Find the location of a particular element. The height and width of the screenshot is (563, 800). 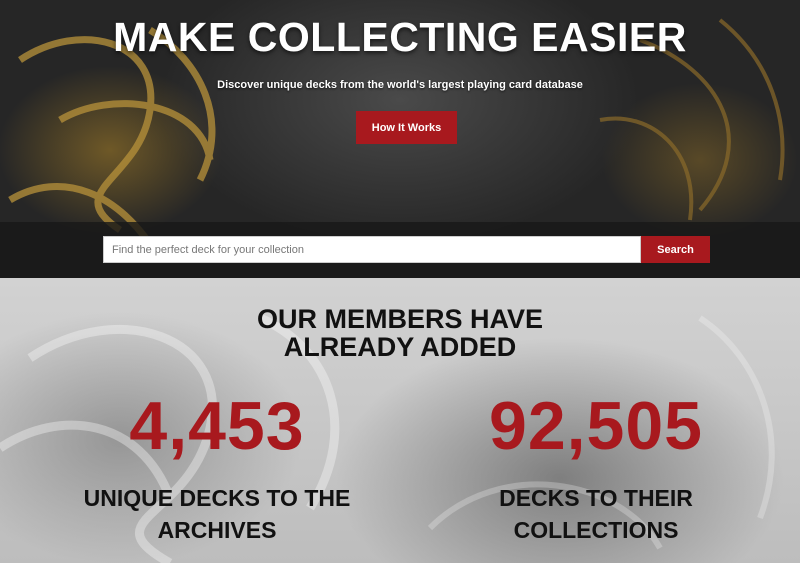

search-button: Search is located at coordinates (675, 249).